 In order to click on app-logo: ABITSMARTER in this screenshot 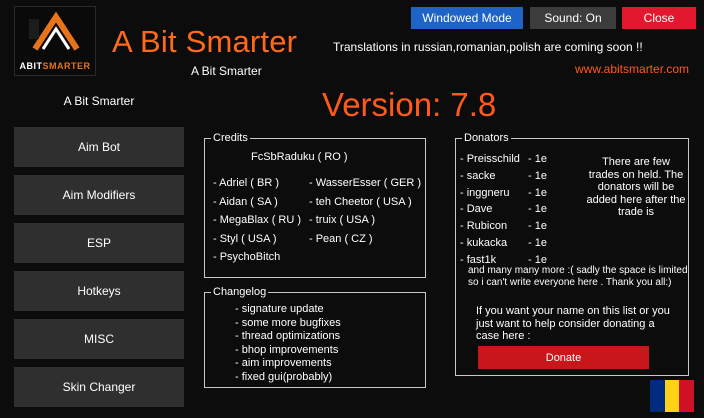, I will do `click(55, 41)`.